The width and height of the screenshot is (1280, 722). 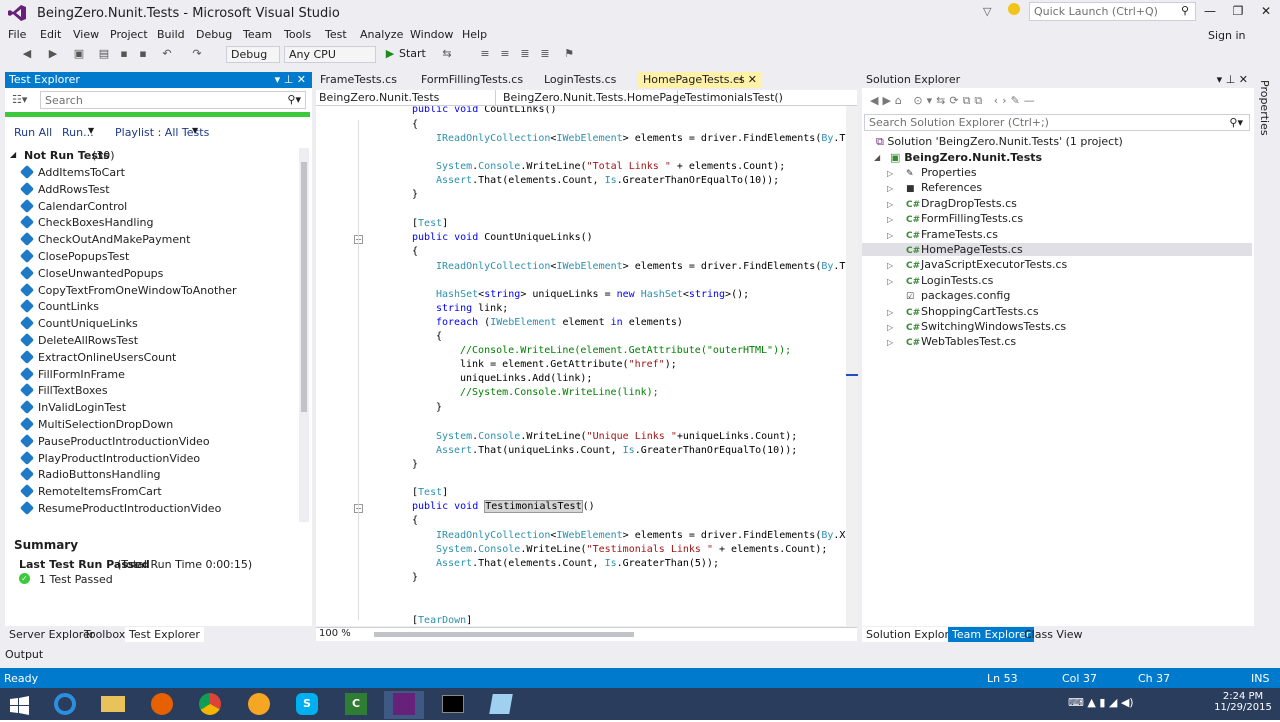 I want to click on test-list-item: ResumeProductIntroductionVideo, so click(x=120, y=508).